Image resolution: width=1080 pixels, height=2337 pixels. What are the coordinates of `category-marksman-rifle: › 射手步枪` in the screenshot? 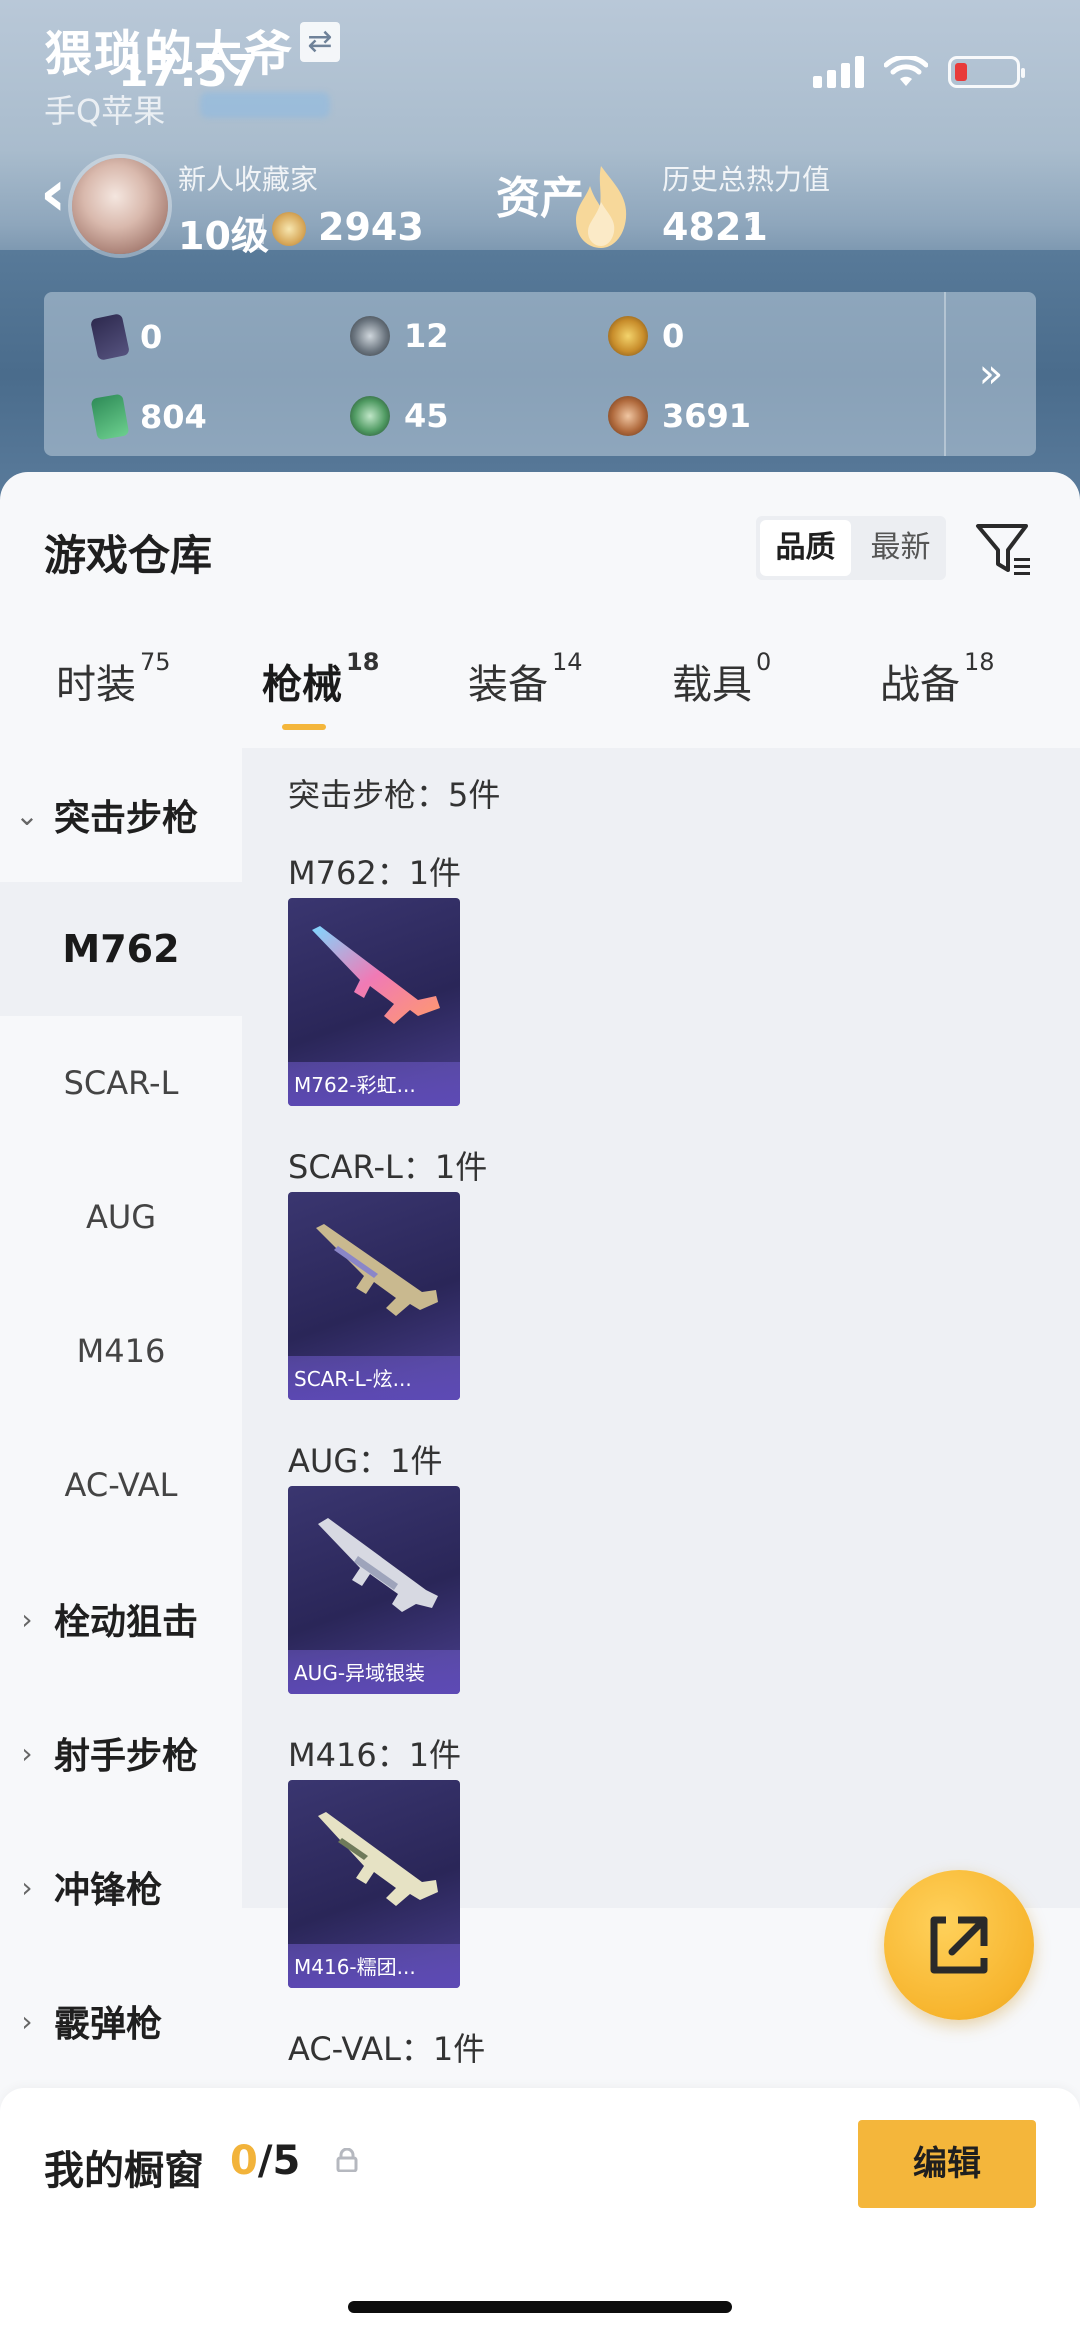 It's located at (121, 1753).